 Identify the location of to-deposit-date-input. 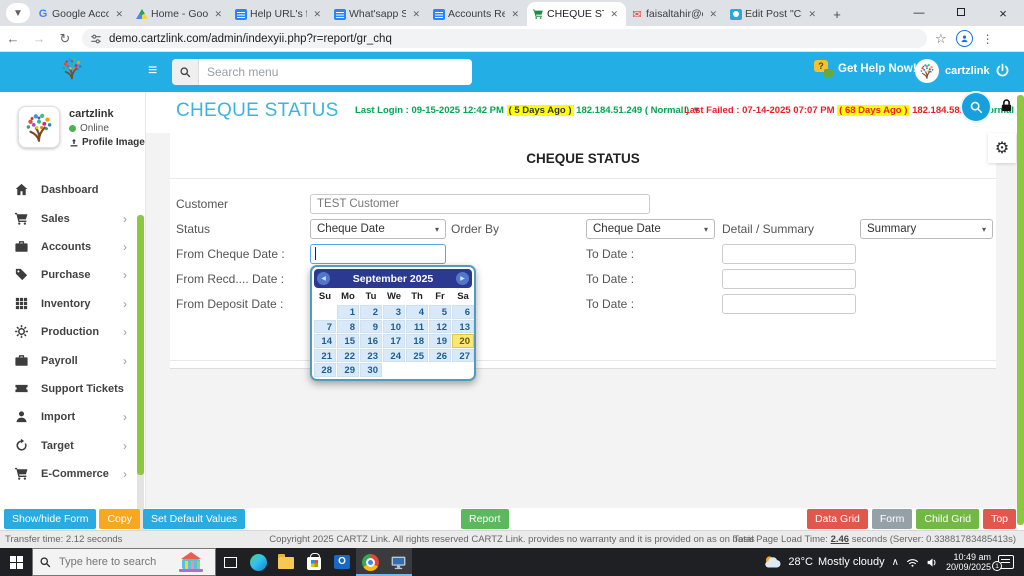
(789, 304).